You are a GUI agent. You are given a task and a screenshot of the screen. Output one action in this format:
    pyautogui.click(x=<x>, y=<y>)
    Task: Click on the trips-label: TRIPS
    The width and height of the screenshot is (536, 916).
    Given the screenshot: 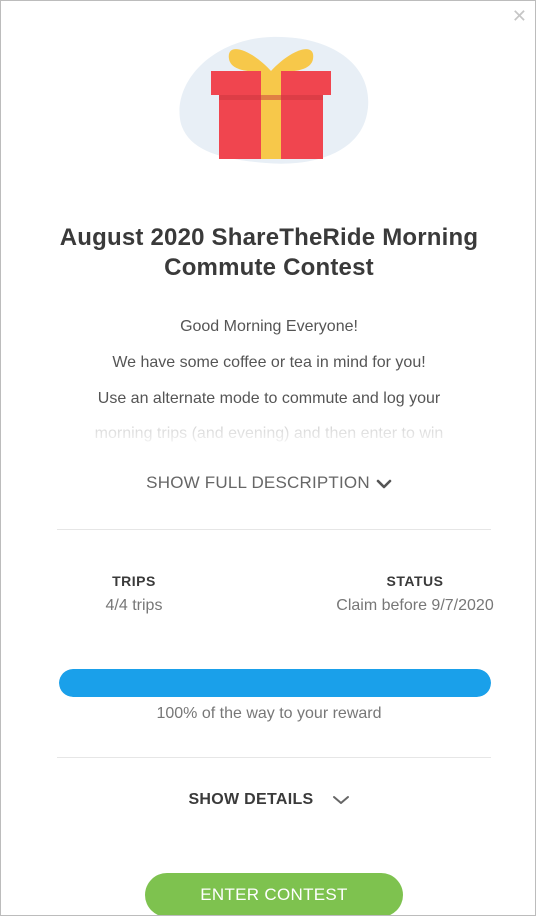 What is the action you would take?
    pyautogui.click(x=134, y=581)
    